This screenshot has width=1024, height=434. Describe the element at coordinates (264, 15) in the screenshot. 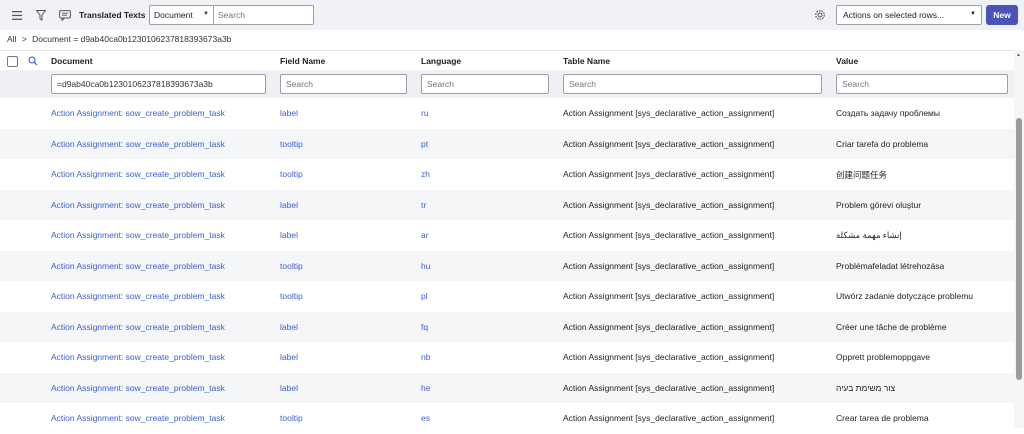

I see `list-search-input` at that location.